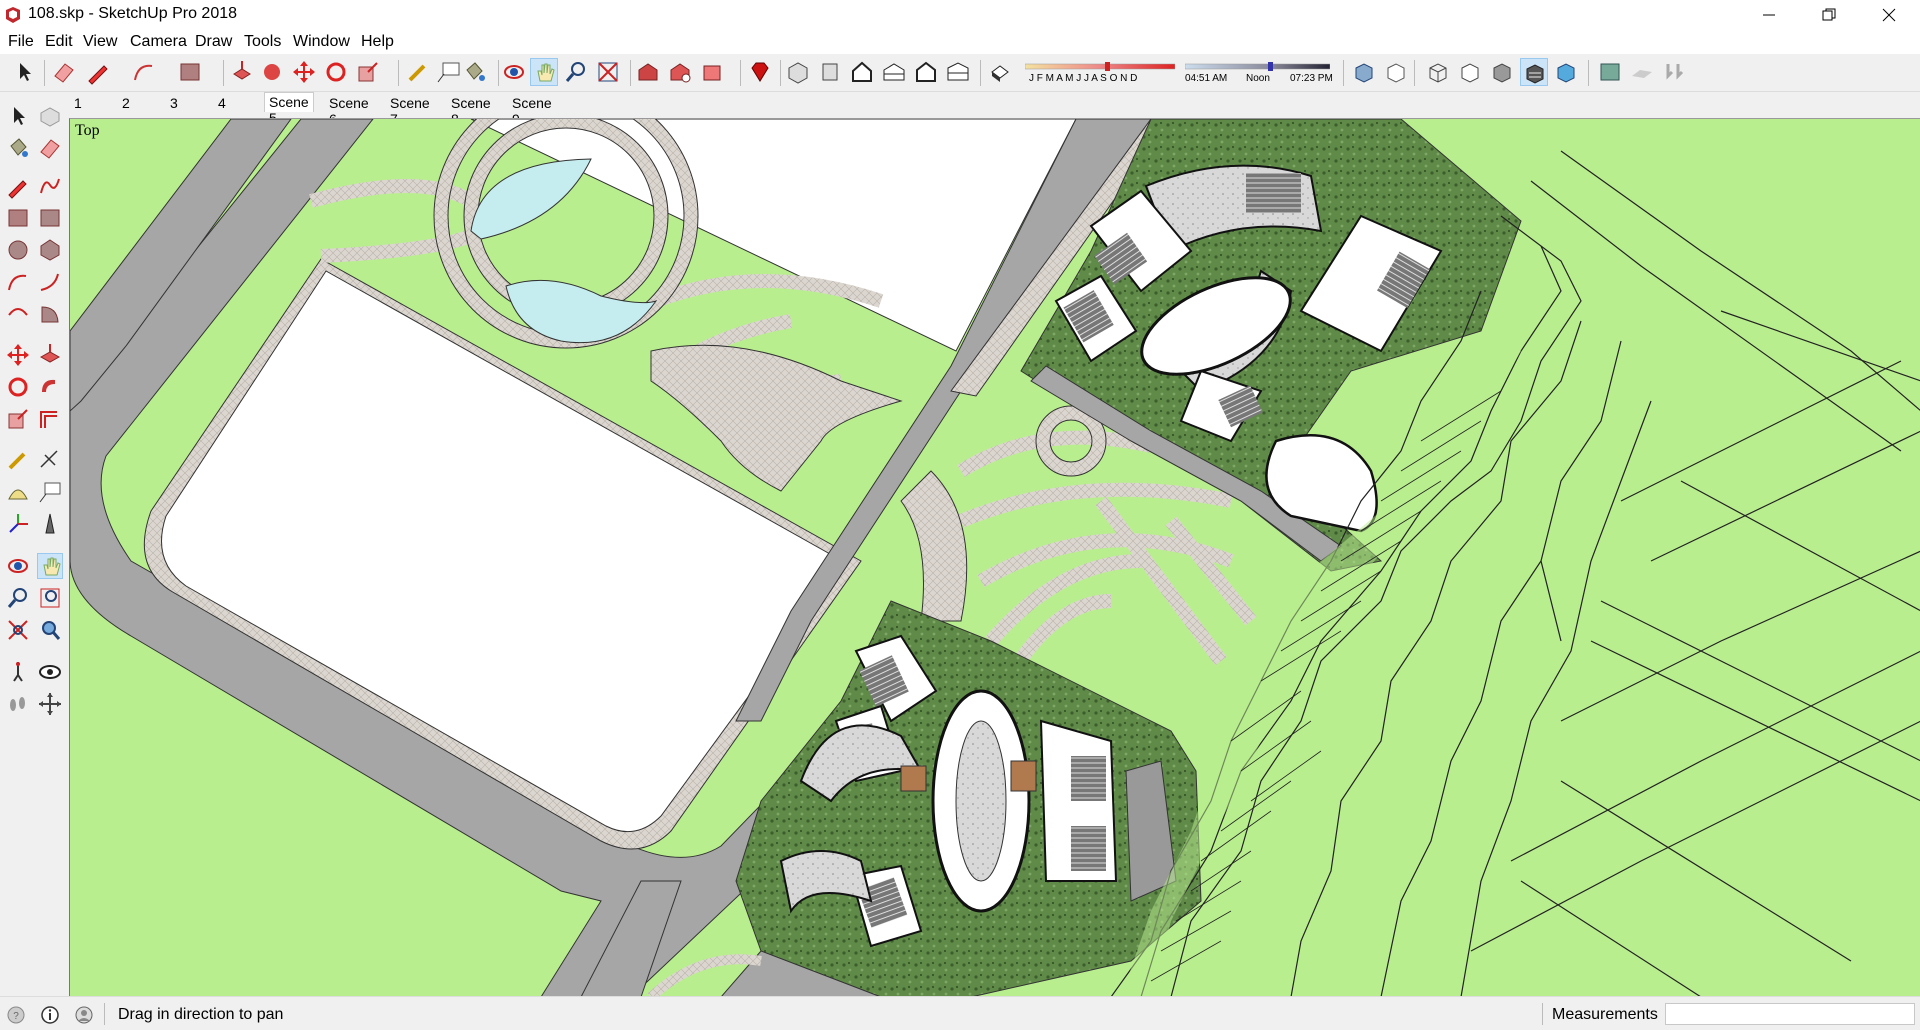 The width and height of the screenshot is (1920, 1030). Describe the element at coordinates (18, 314) in the screenshot. I see `left-3pt-arc-button` at that location.